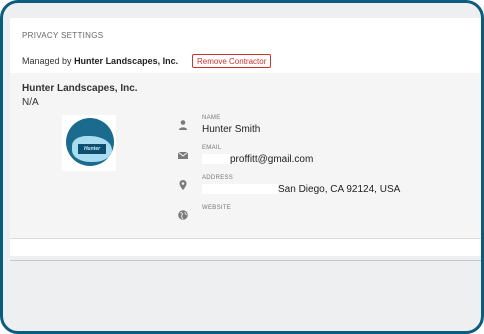 This screenshot has width=484, height=334. I want to click on panel-header: PRIVACY SETTINGS, so click(245, 34).